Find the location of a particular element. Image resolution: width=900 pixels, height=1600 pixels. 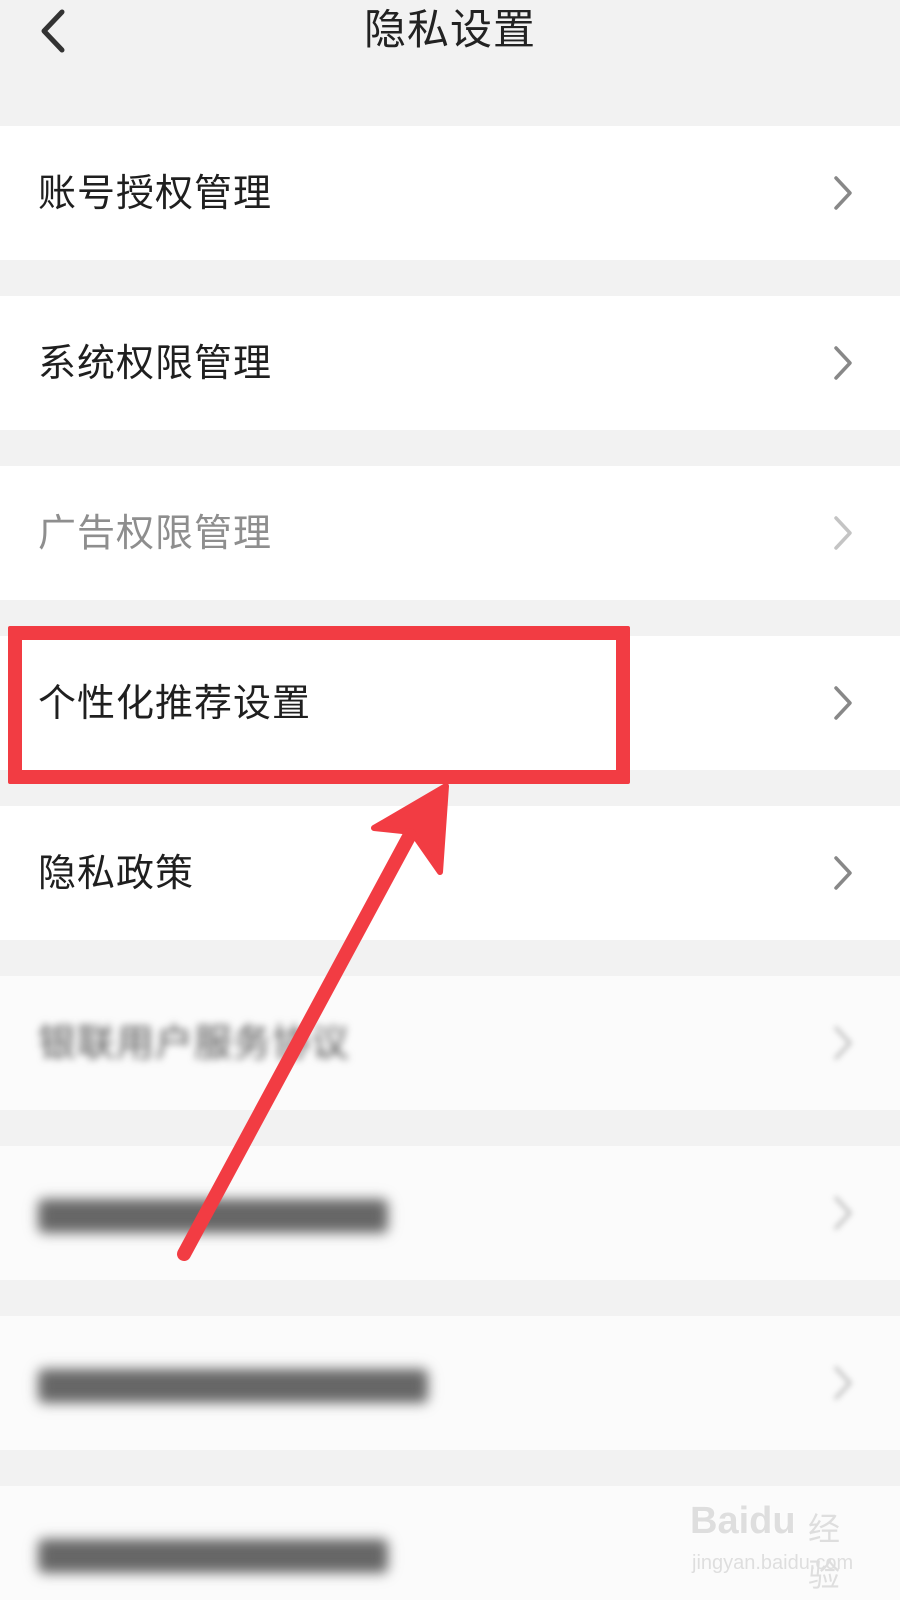

list-item-label: 广告权限管理 is located at coordinates (155, 533).